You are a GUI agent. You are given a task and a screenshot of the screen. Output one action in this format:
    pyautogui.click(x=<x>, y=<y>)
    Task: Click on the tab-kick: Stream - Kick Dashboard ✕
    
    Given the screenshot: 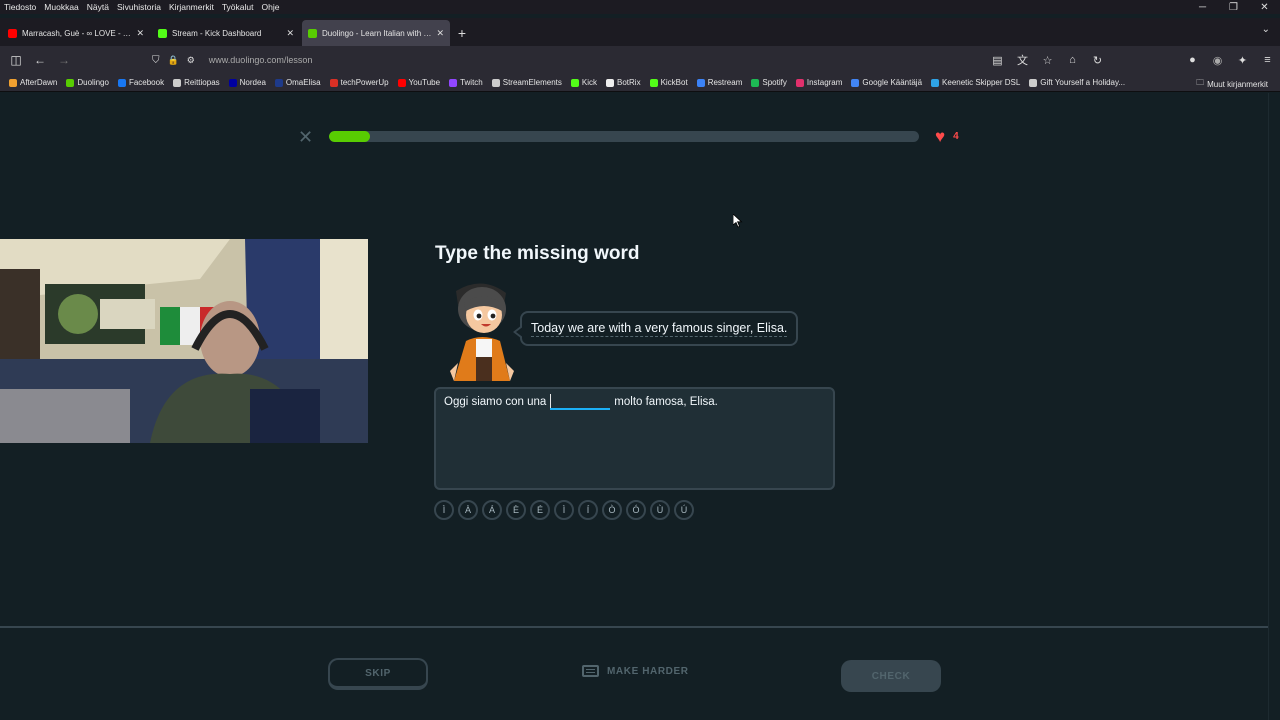 What is the action you would take?
    pyautogui.click(x=226, y=33)
    